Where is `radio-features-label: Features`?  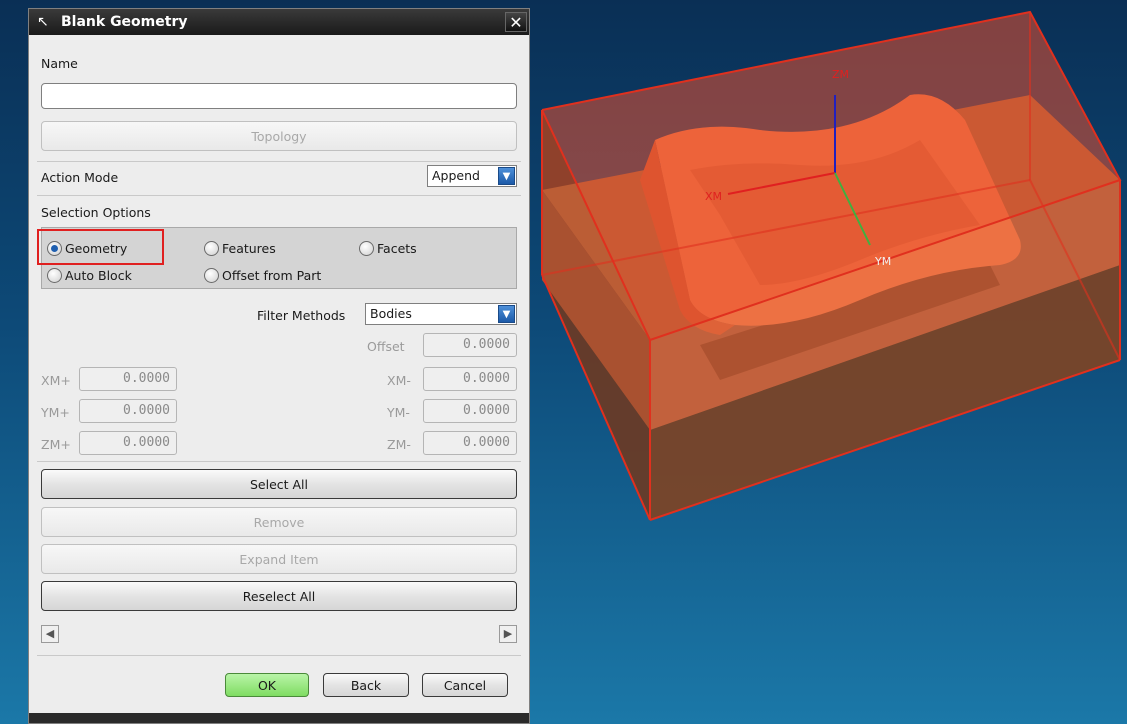 radio-features-label: Features is located at coordinates (249, 248).